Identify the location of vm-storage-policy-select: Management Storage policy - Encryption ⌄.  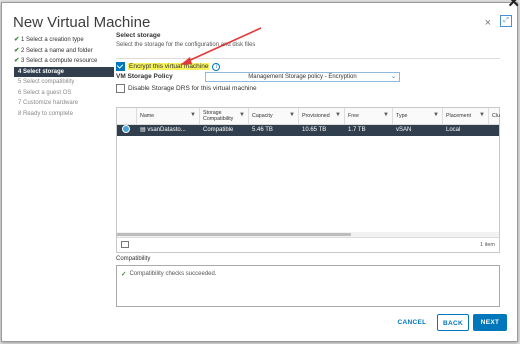
(302, 77).